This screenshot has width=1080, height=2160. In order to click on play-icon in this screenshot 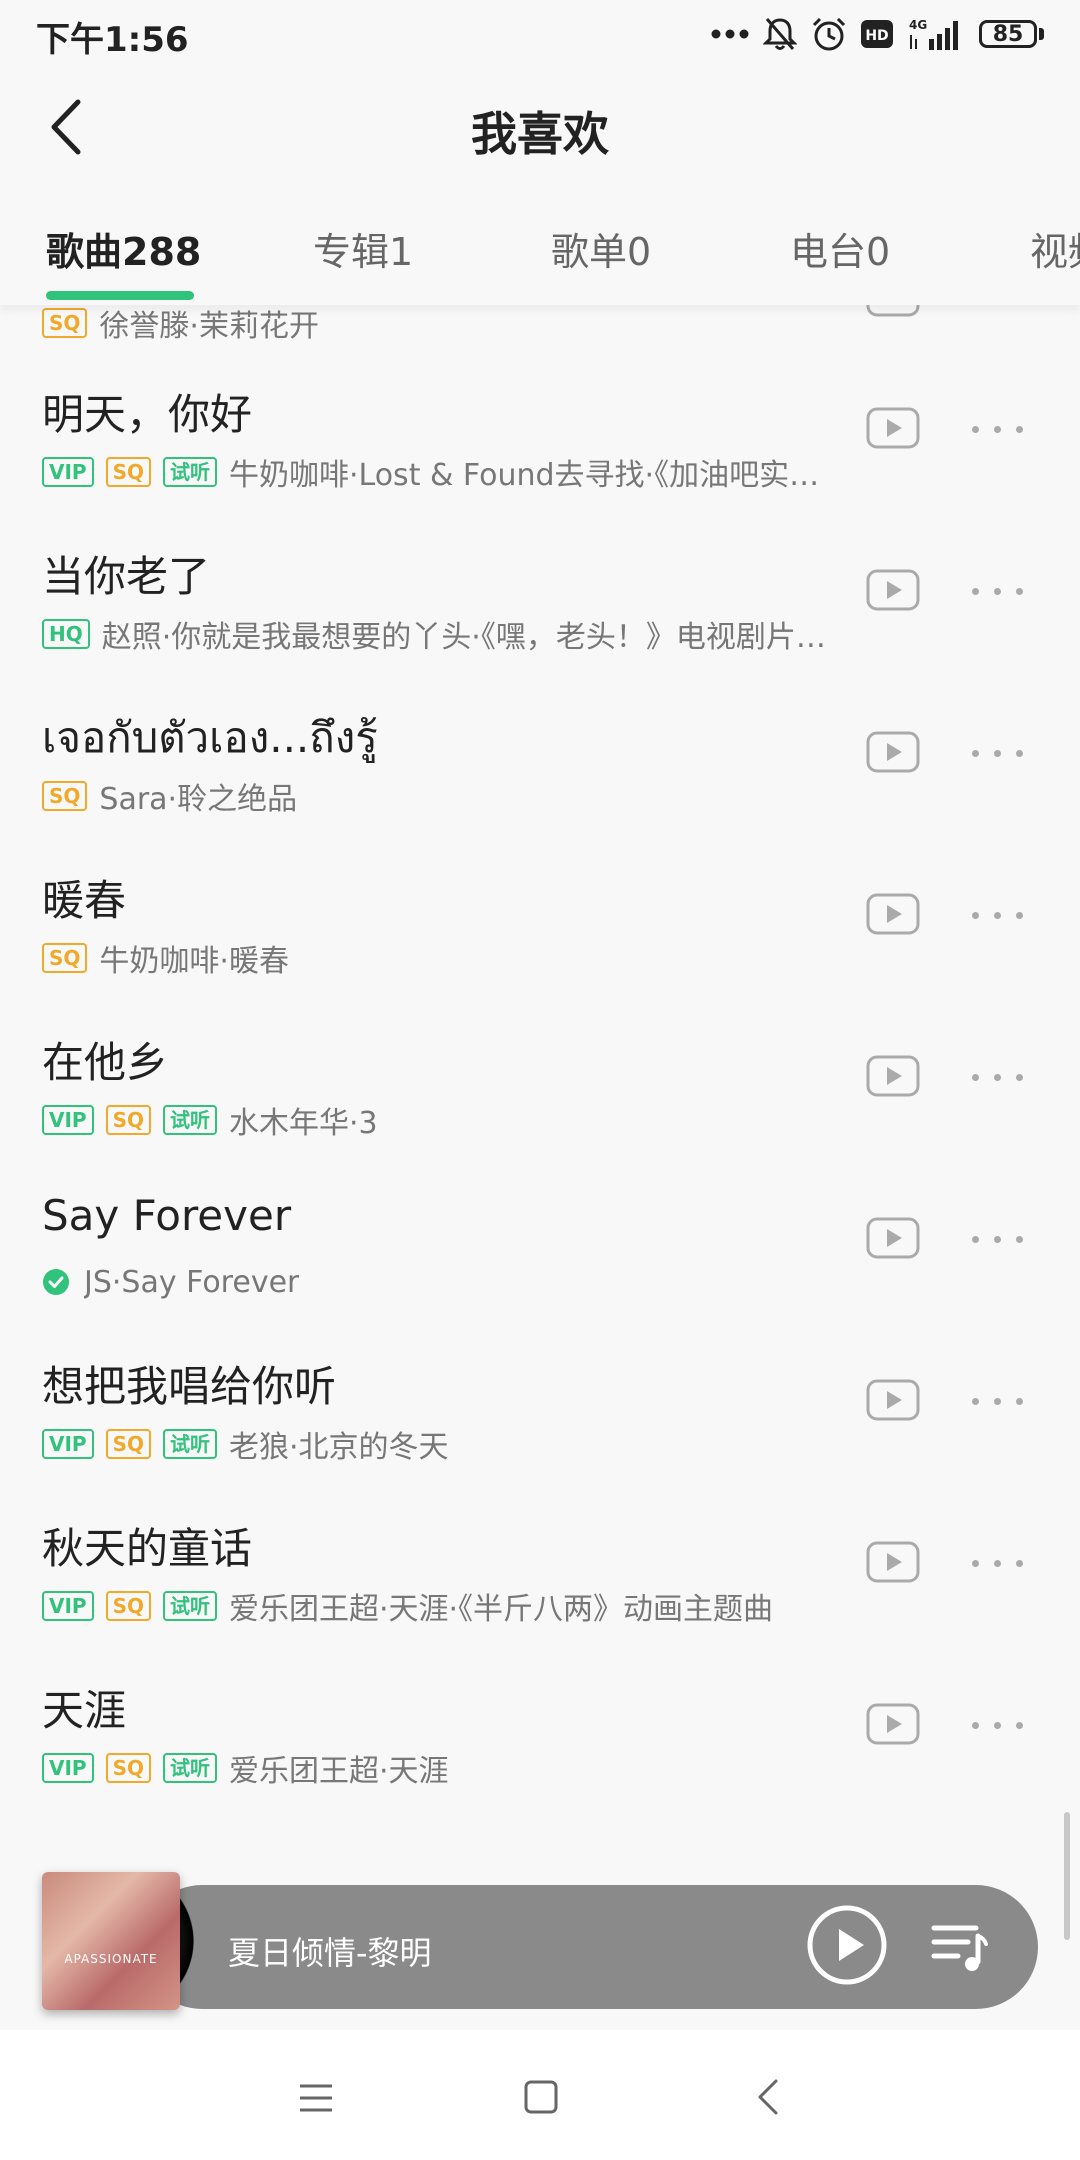, I will do `click(847, 1945)`.